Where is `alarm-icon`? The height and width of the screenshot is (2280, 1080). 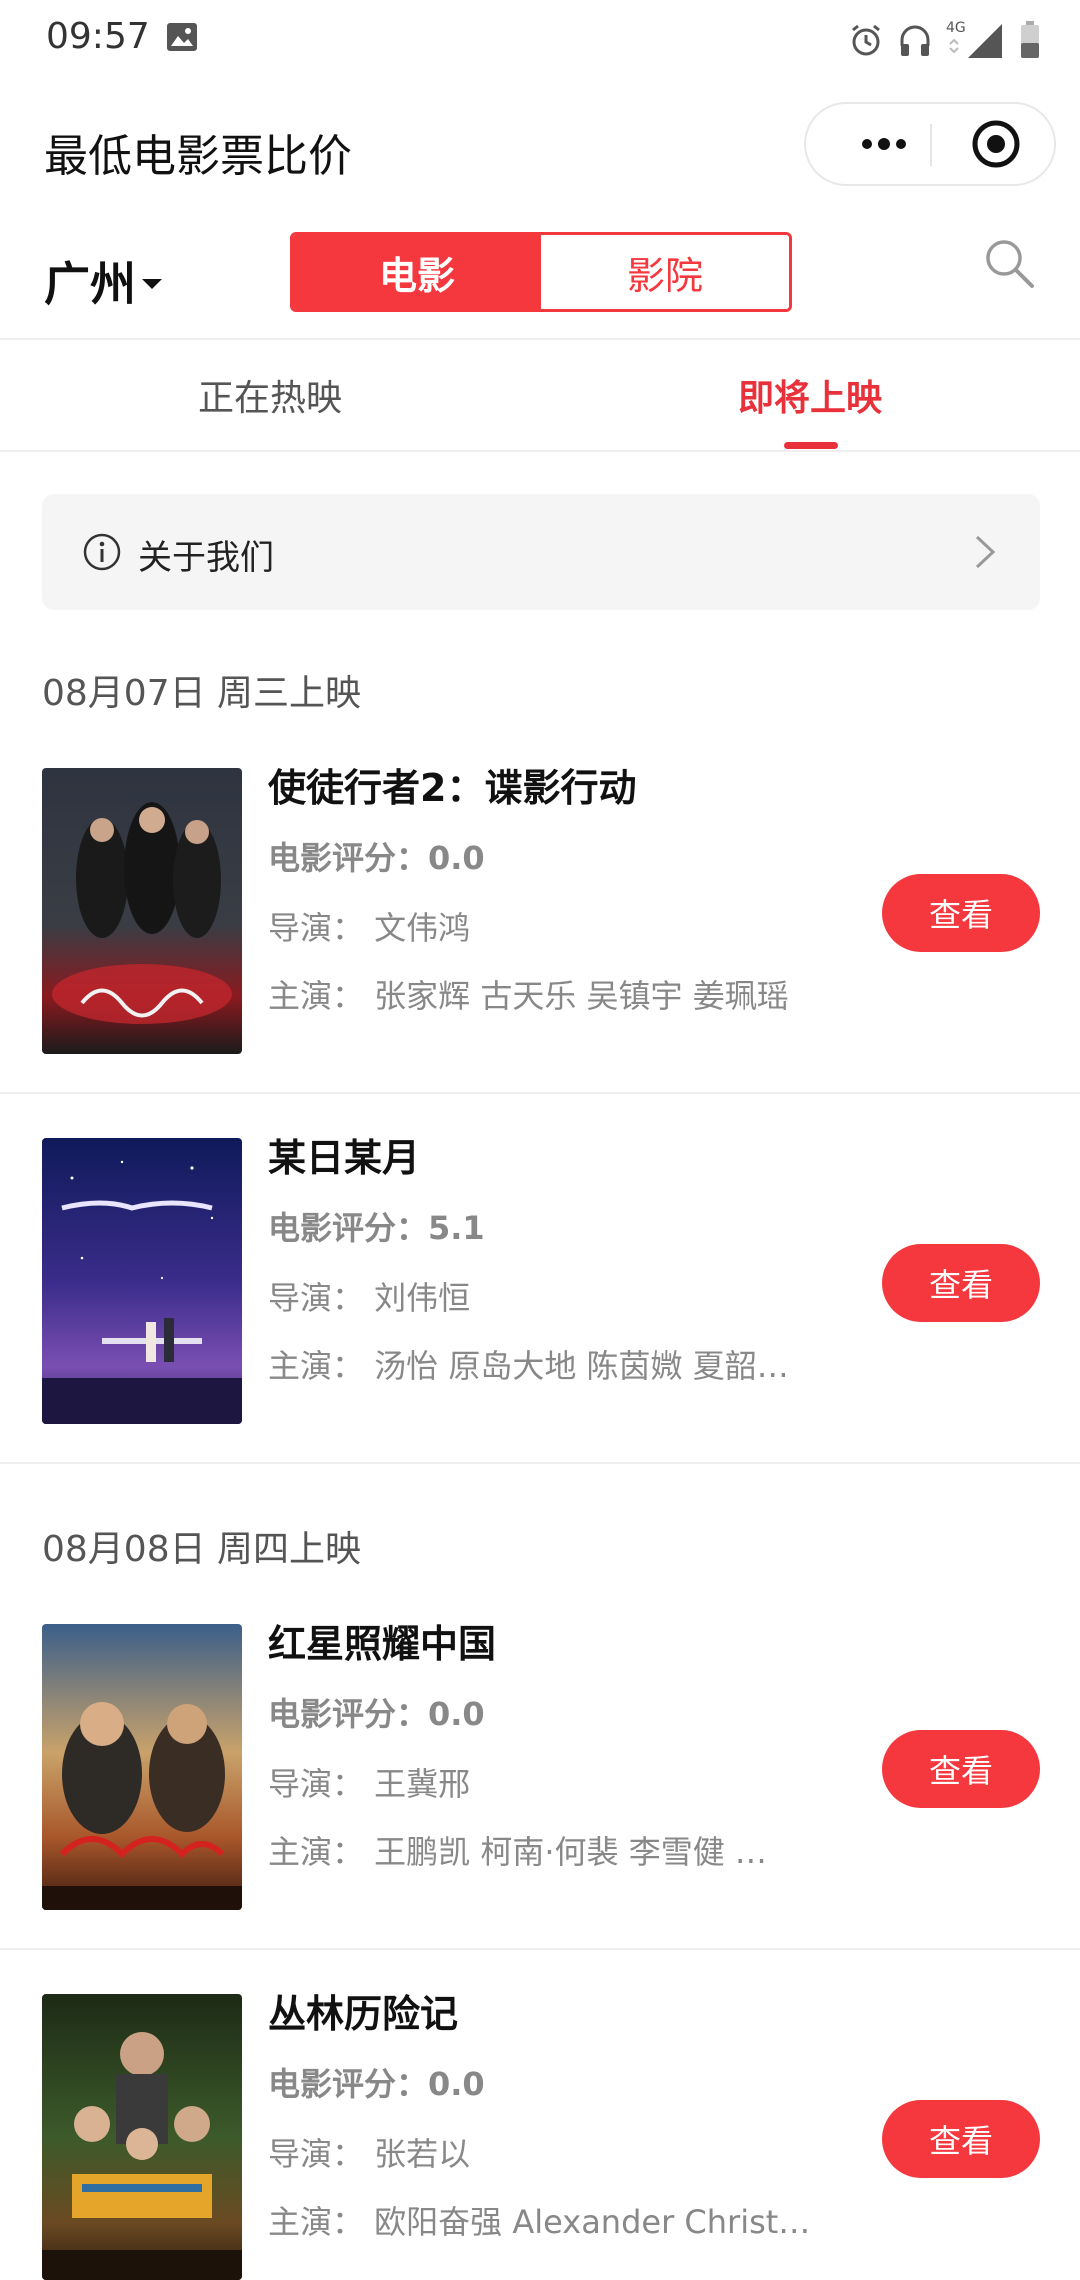
alarm-icon is located at coordinates (866, 40).